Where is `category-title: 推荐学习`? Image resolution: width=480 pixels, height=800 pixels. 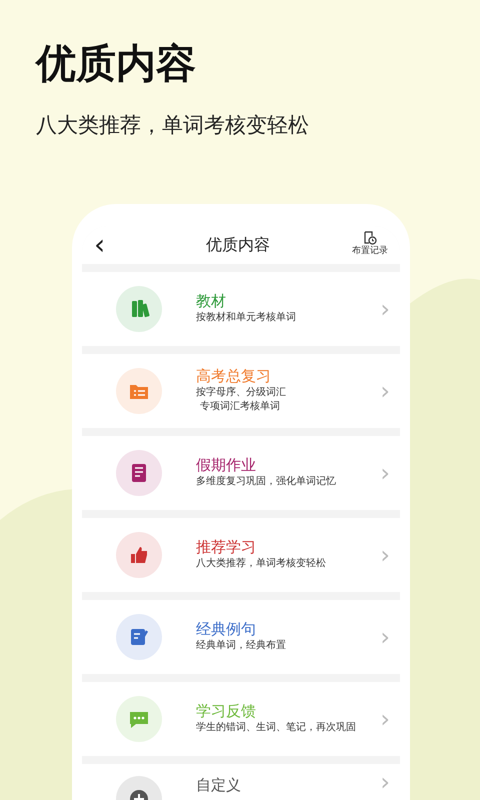
category-title: 推荐学习 is located at coordinates (226, 548).